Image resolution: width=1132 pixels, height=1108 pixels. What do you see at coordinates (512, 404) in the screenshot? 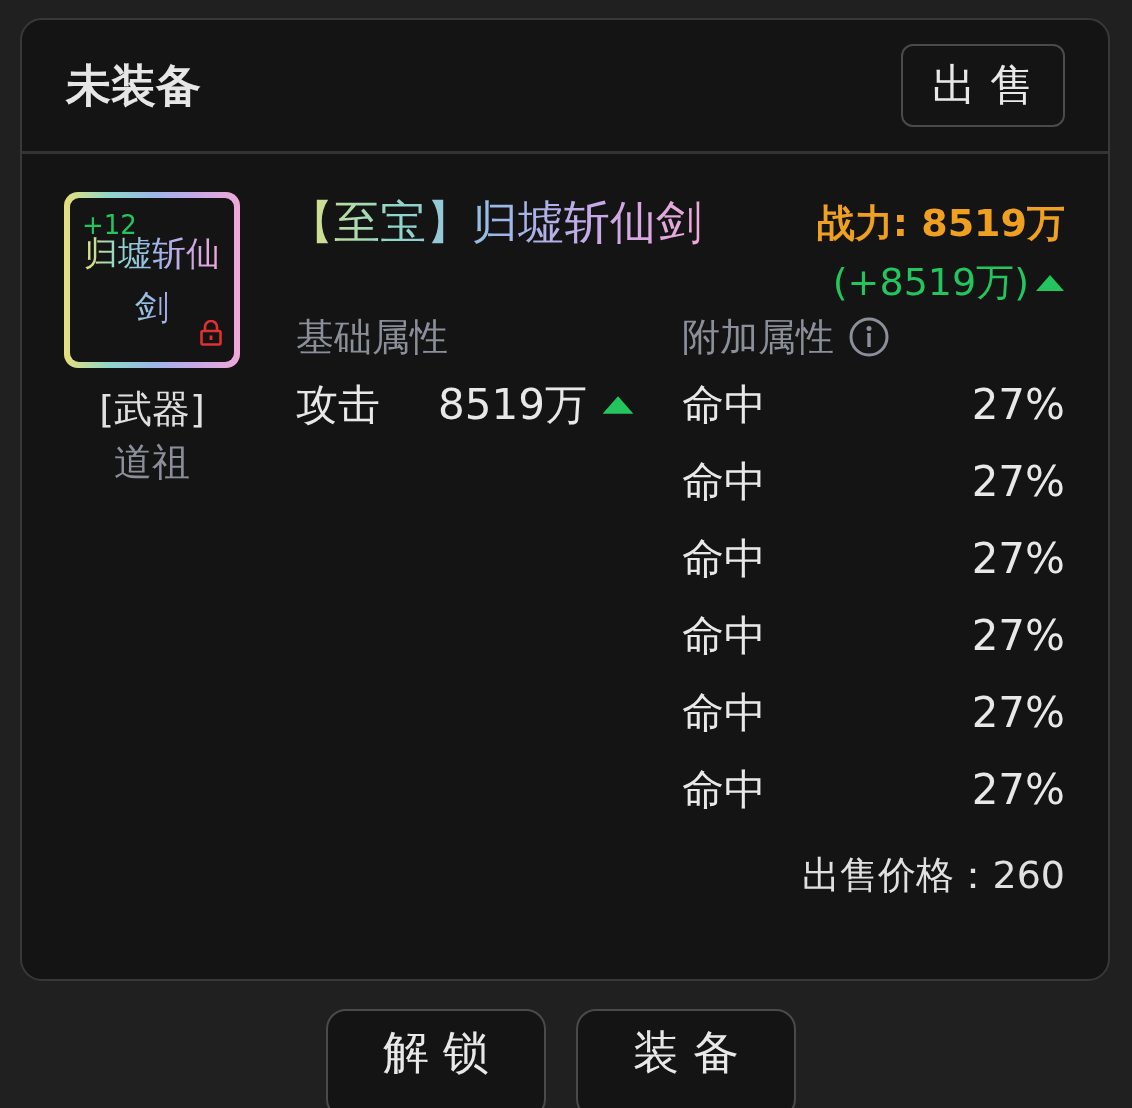
I see `stat-value: 8519万` at bounding box center [512, 404].